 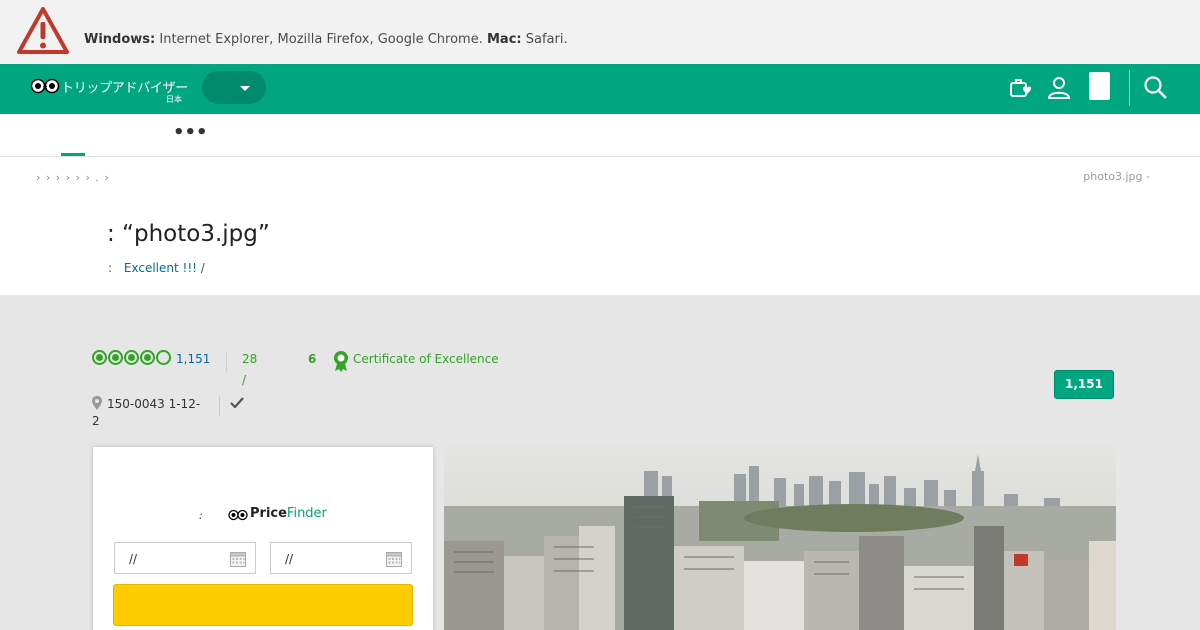 What do you see at coordinates (202, 268) in the screenshot?
I see `review-suffix: /` at bounding box center [202, 268].